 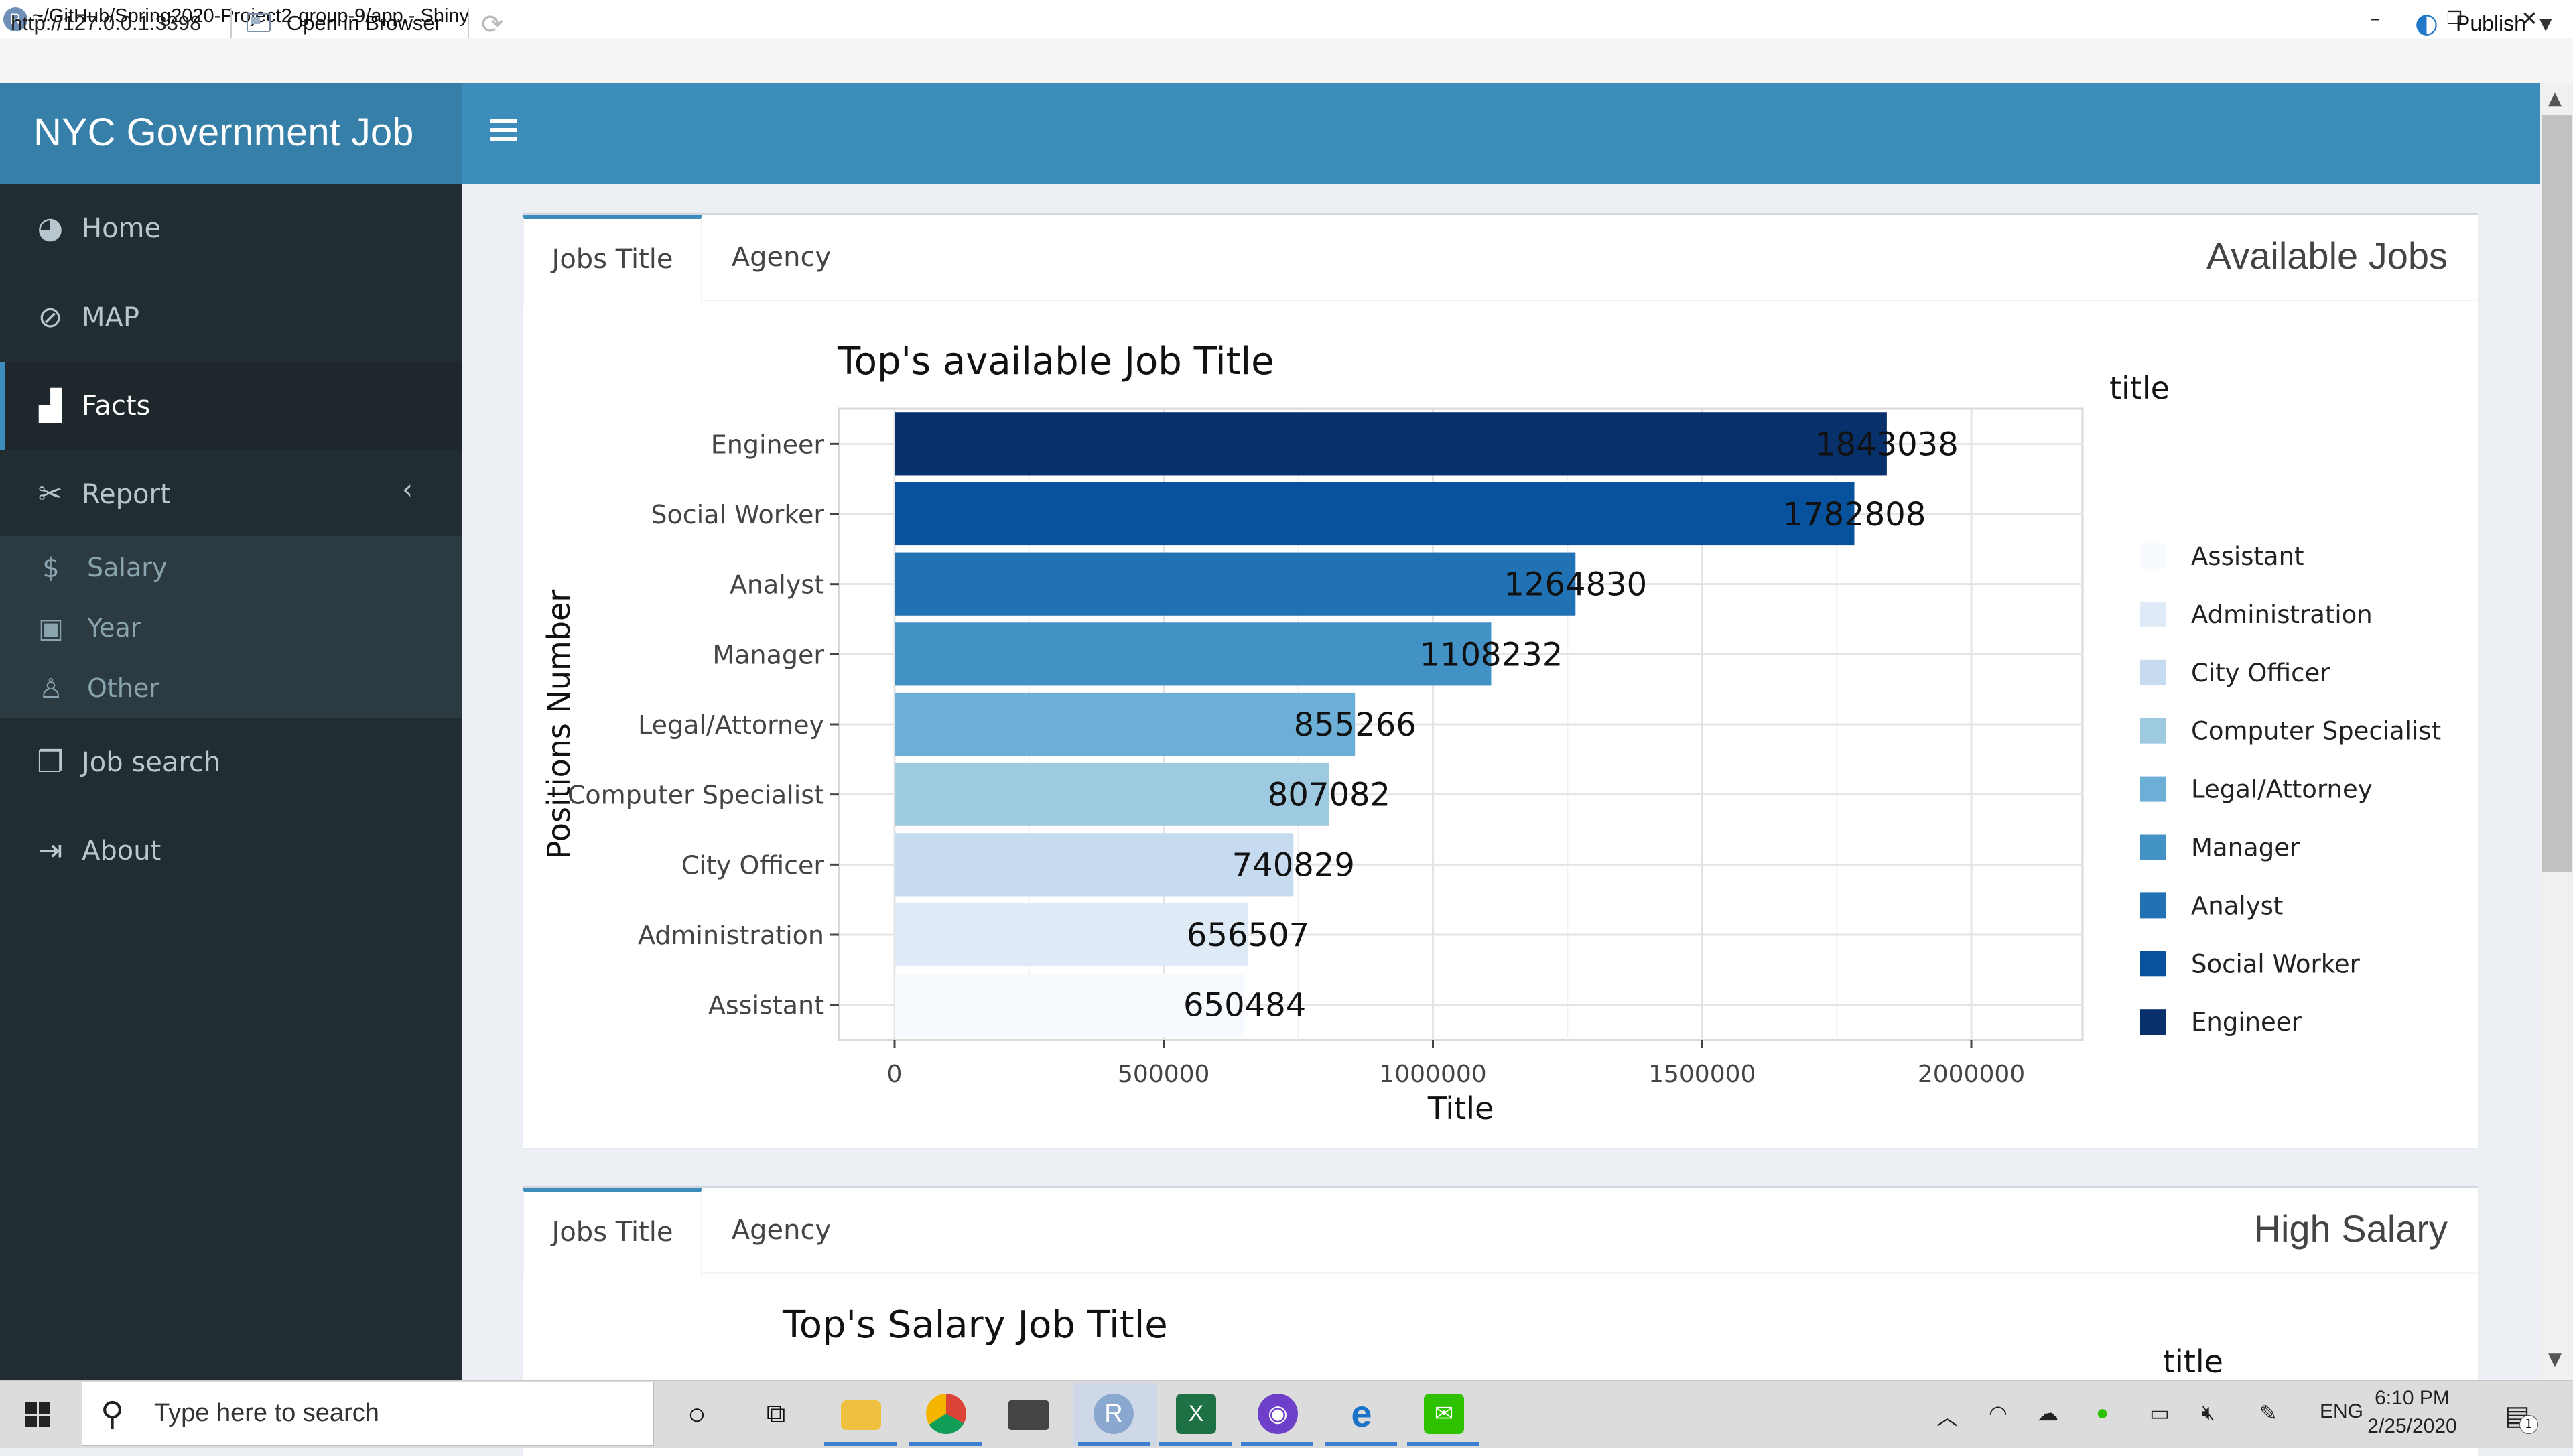 I want to click on box-title: Available Jobs, so click(x=2327, y=256).